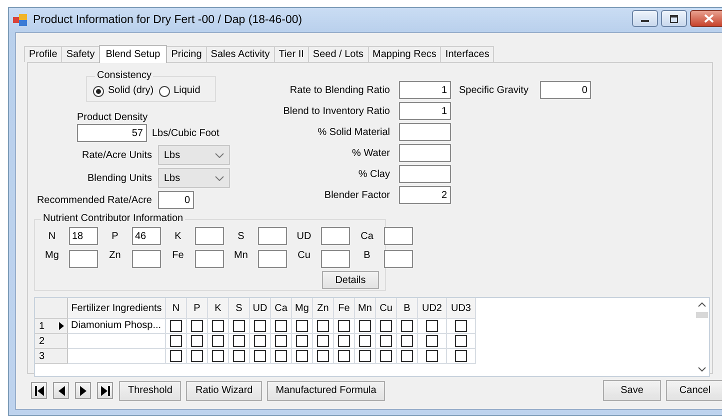  What do you see at coordinates (323, 308) in the screenshot?
I see `column-header: Zn` at bounding box center [323, 308].